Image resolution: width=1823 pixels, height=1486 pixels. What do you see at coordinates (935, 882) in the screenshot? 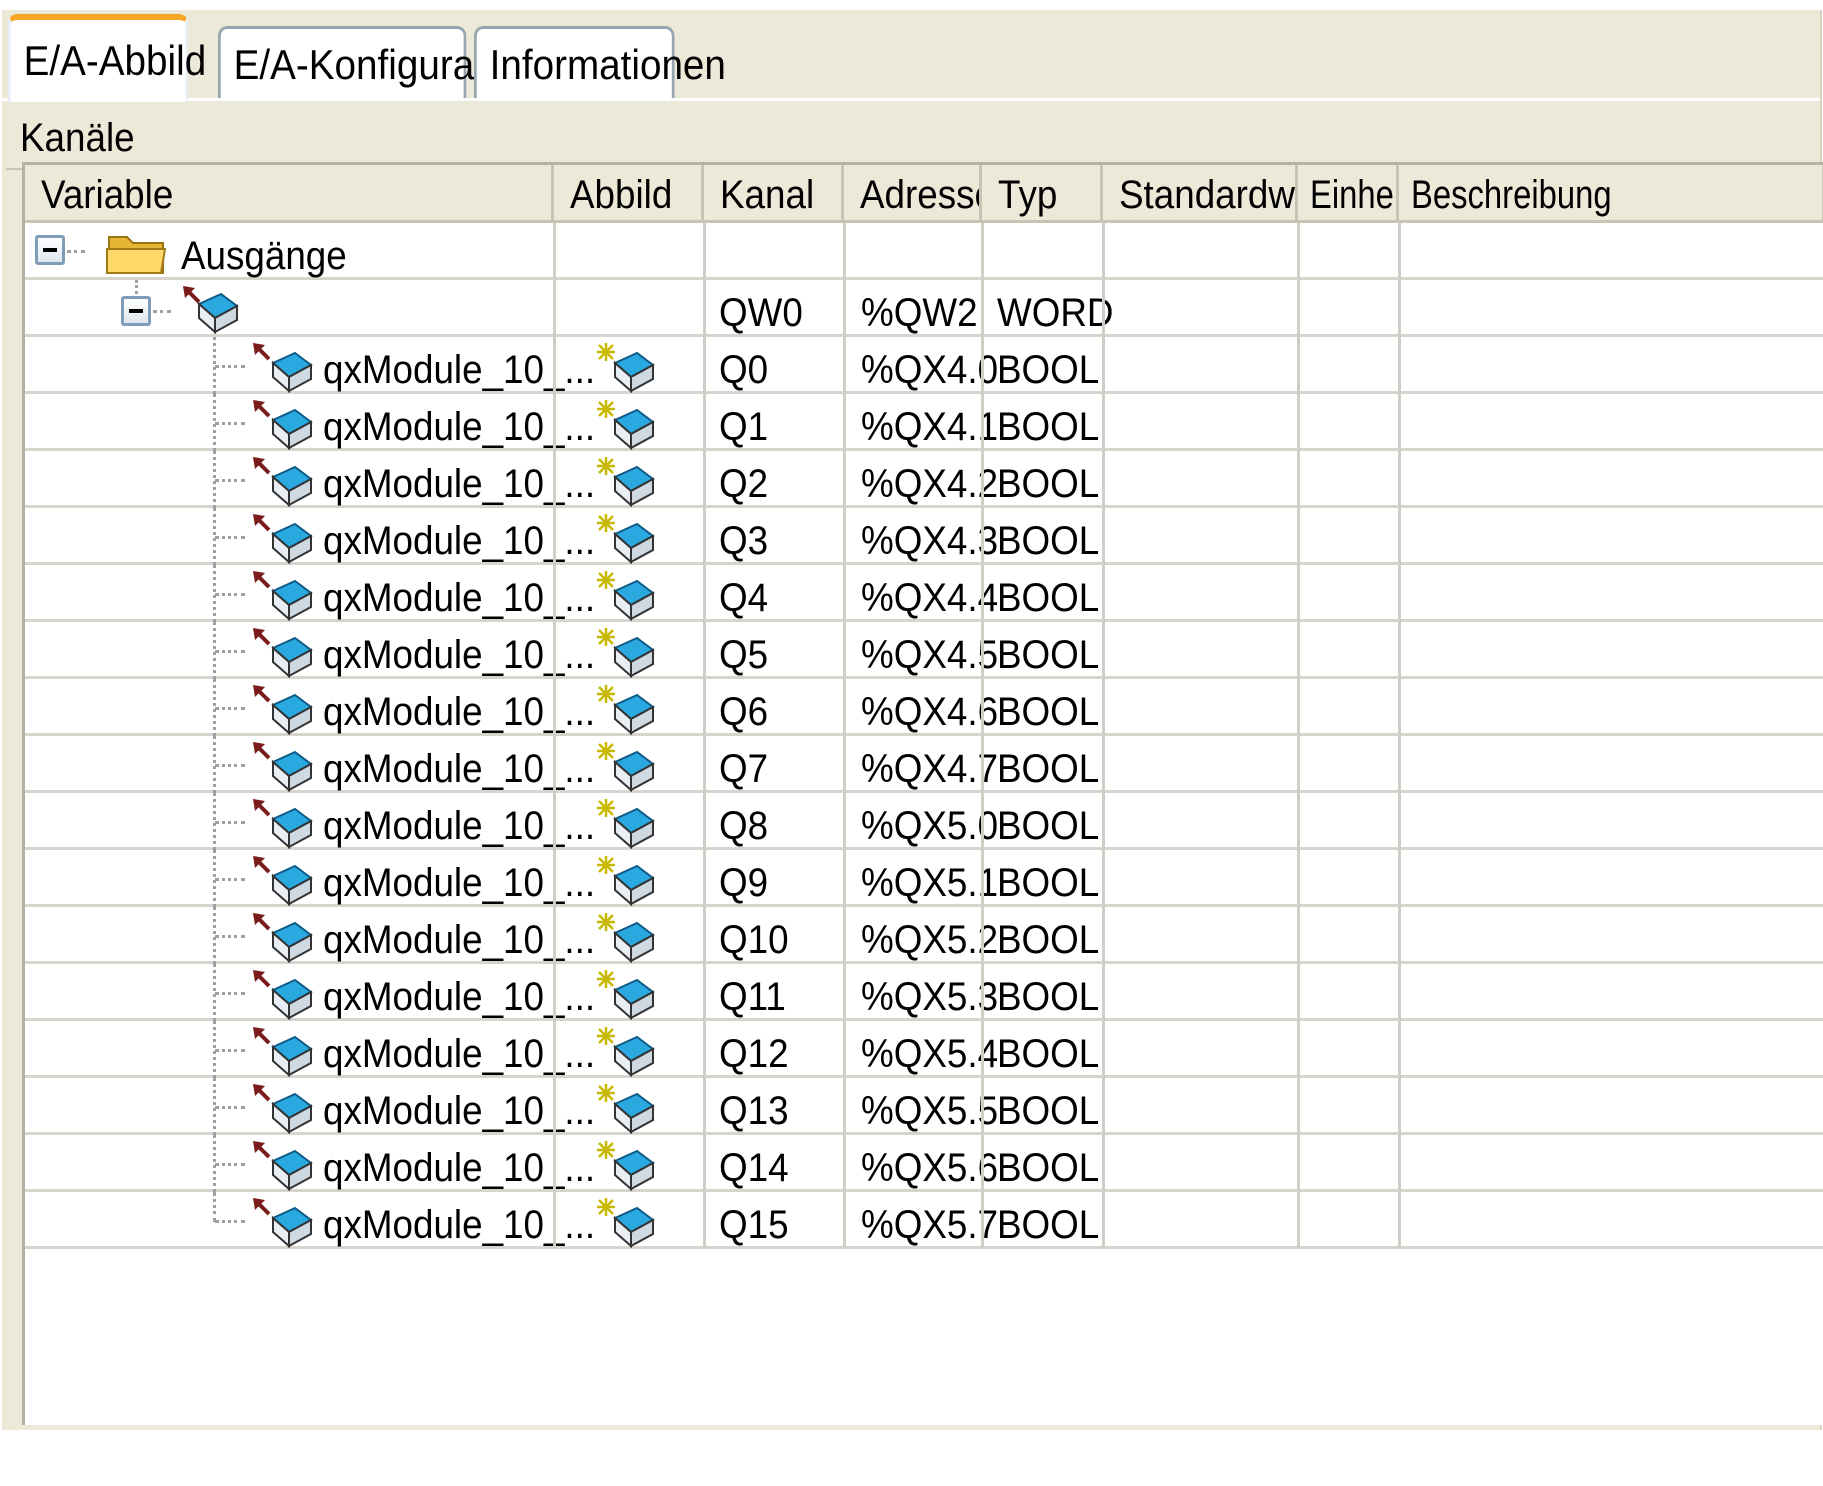
I see `adresse-cell: %QX5.1` at bounding box center [935, 882].